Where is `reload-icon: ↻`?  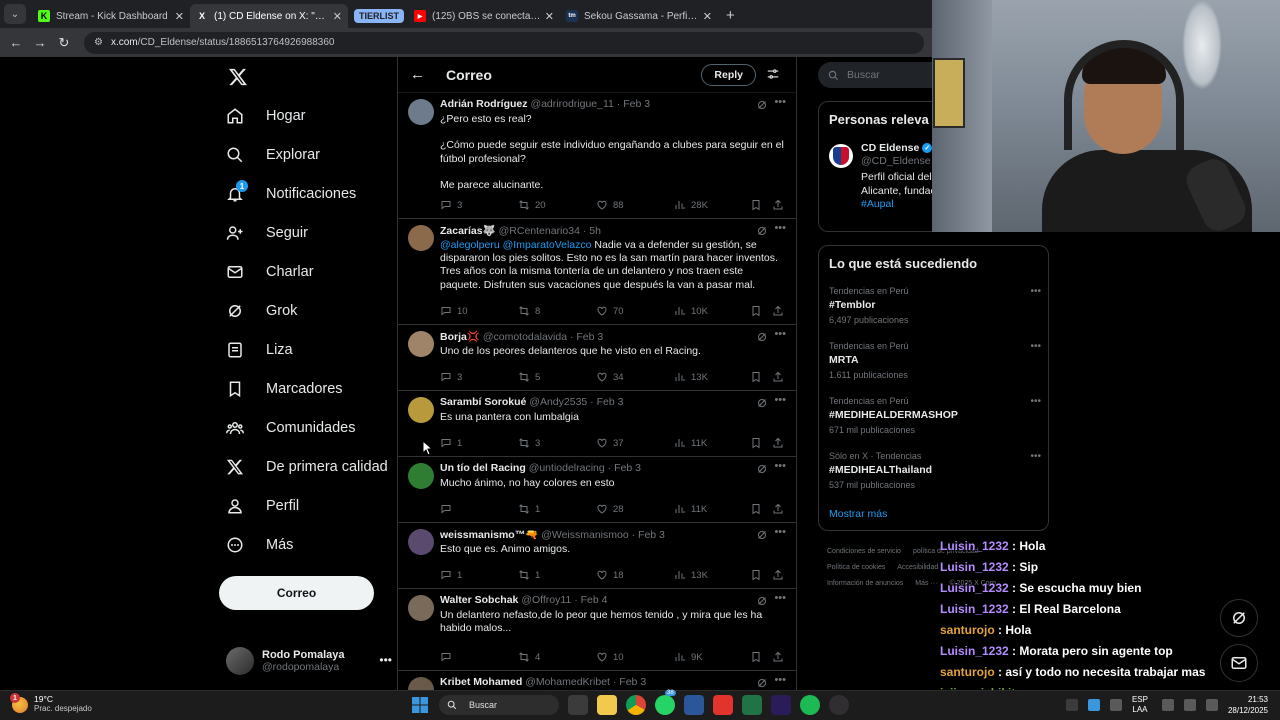
reload-icon: ↻ is located at coordinates (64, 43).